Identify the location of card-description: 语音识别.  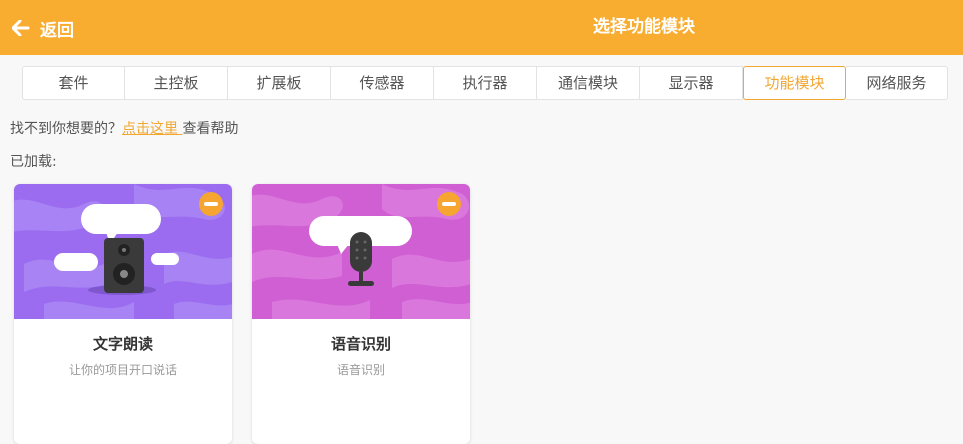
(360, 370).